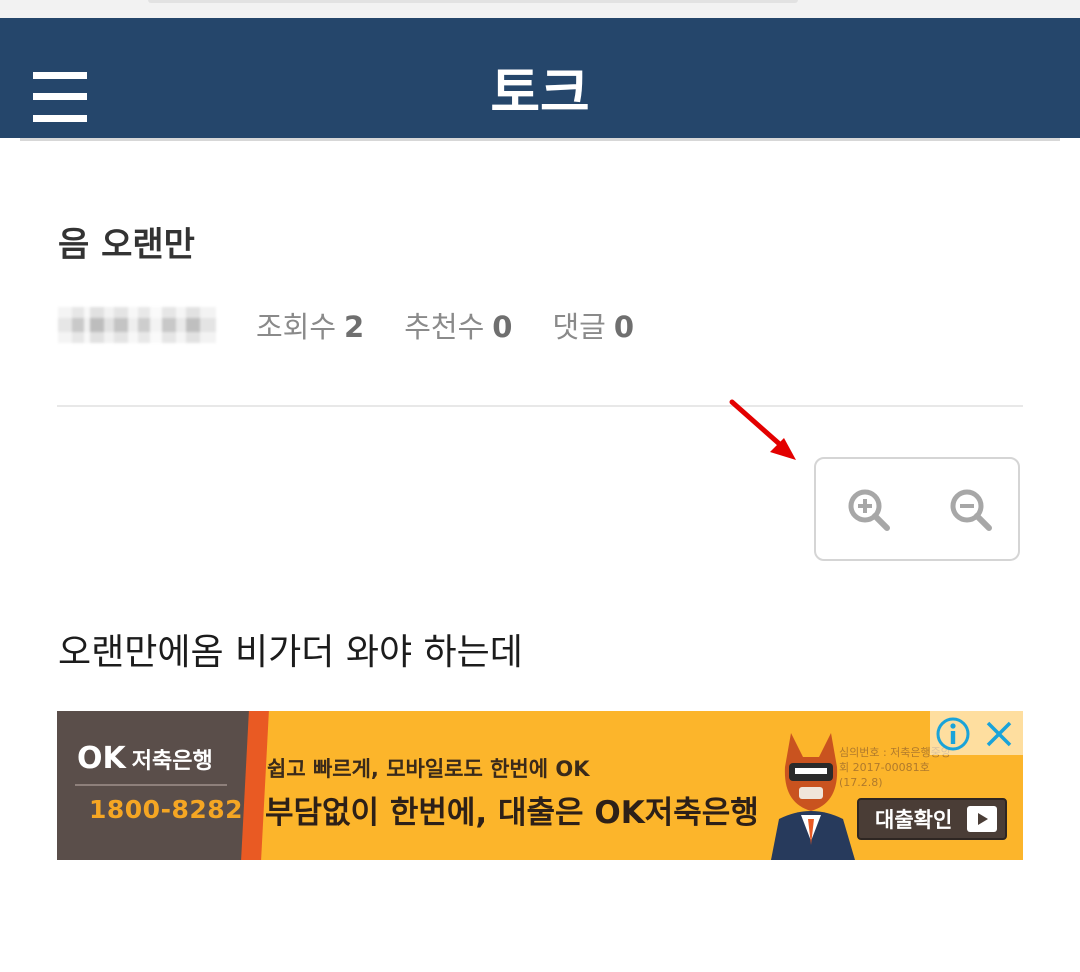 The height and width of the screenshot is (972, 1080). Describe the element at coordinates (540, 139) in the screenshot. I see `header-divider` at that location.